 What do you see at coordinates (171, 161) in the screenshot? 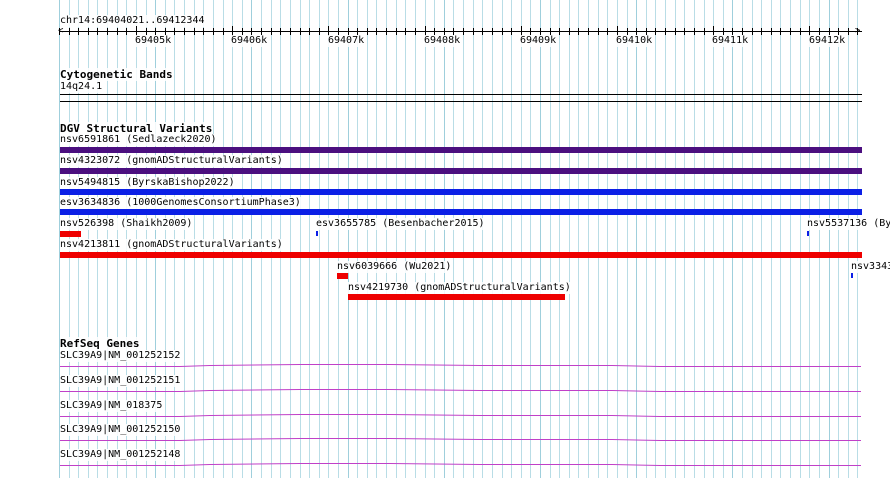
I see `variant-label-nsv4323072: nsv4323072 (gnomADStructuralVariants)` at bounding box center [171, 161].